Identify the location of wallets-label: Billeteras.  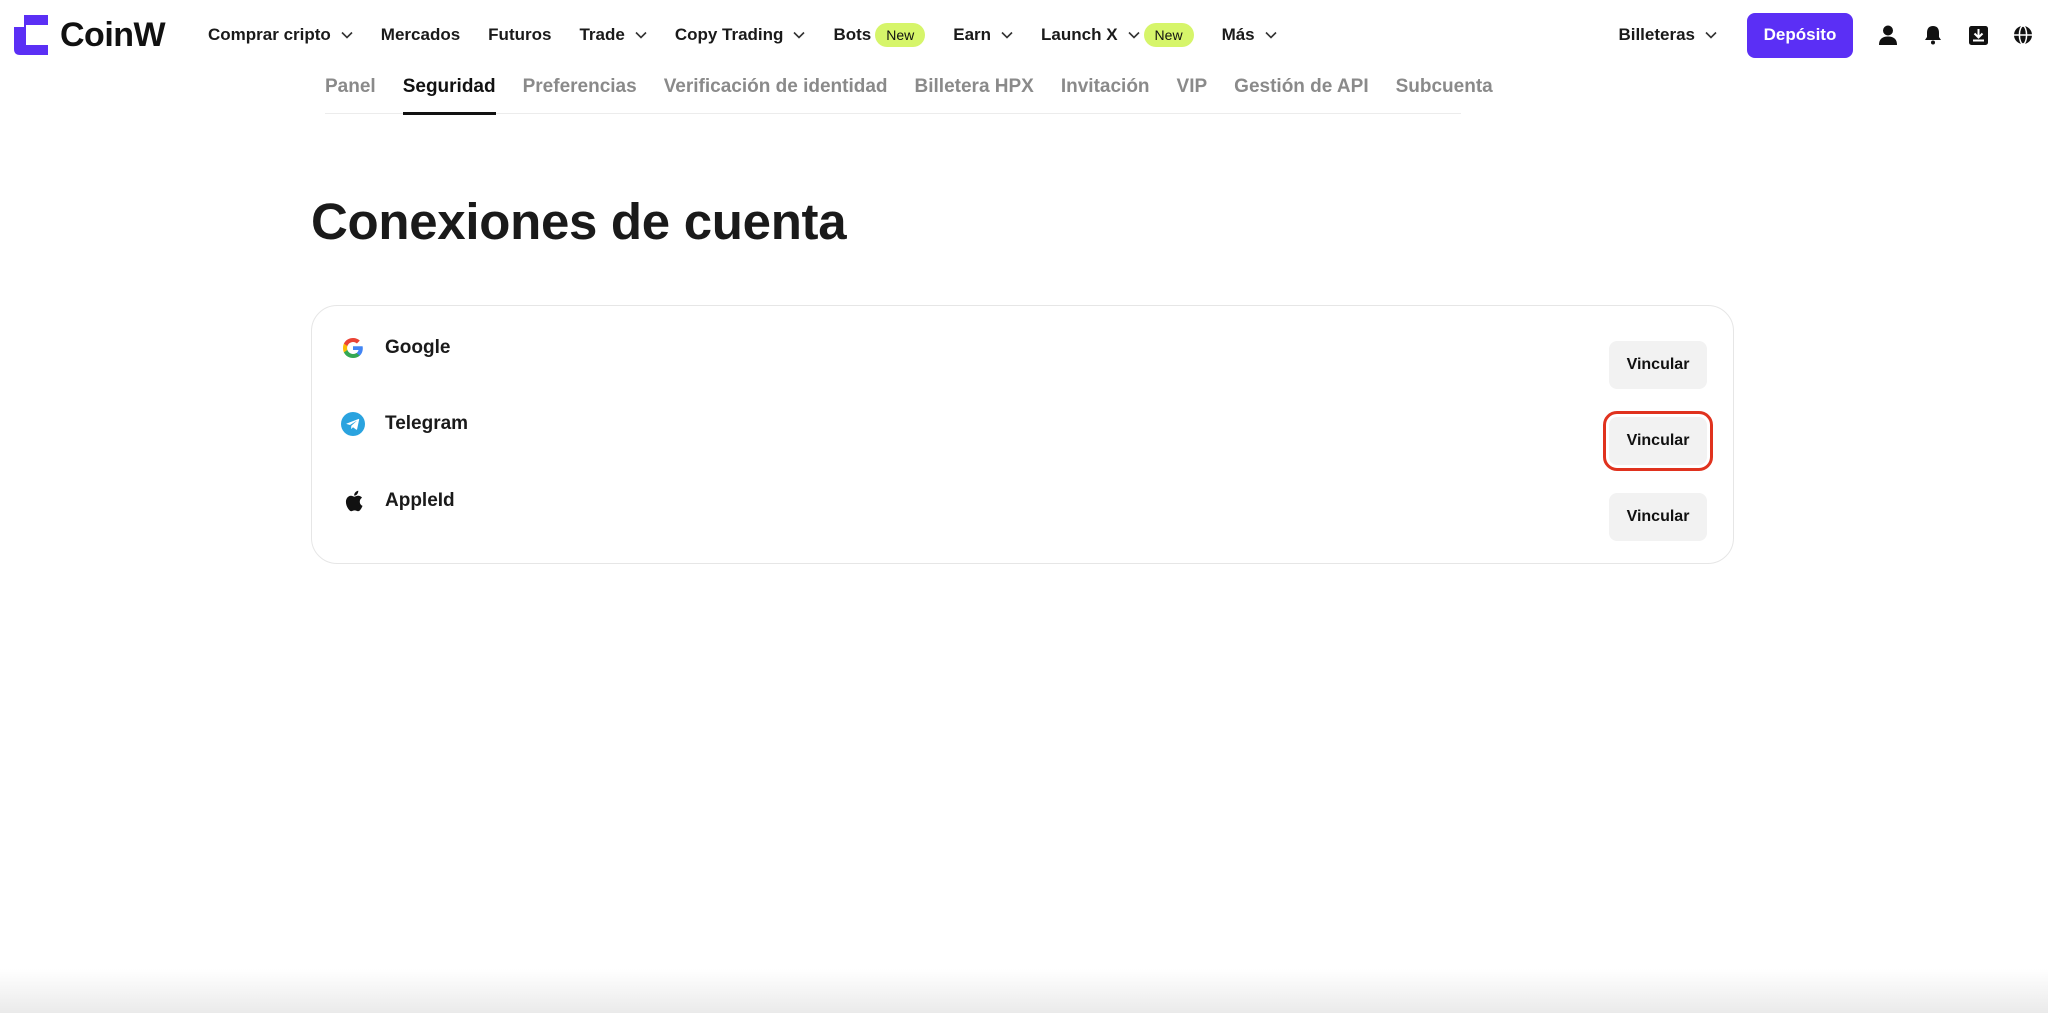
(1656, 34).